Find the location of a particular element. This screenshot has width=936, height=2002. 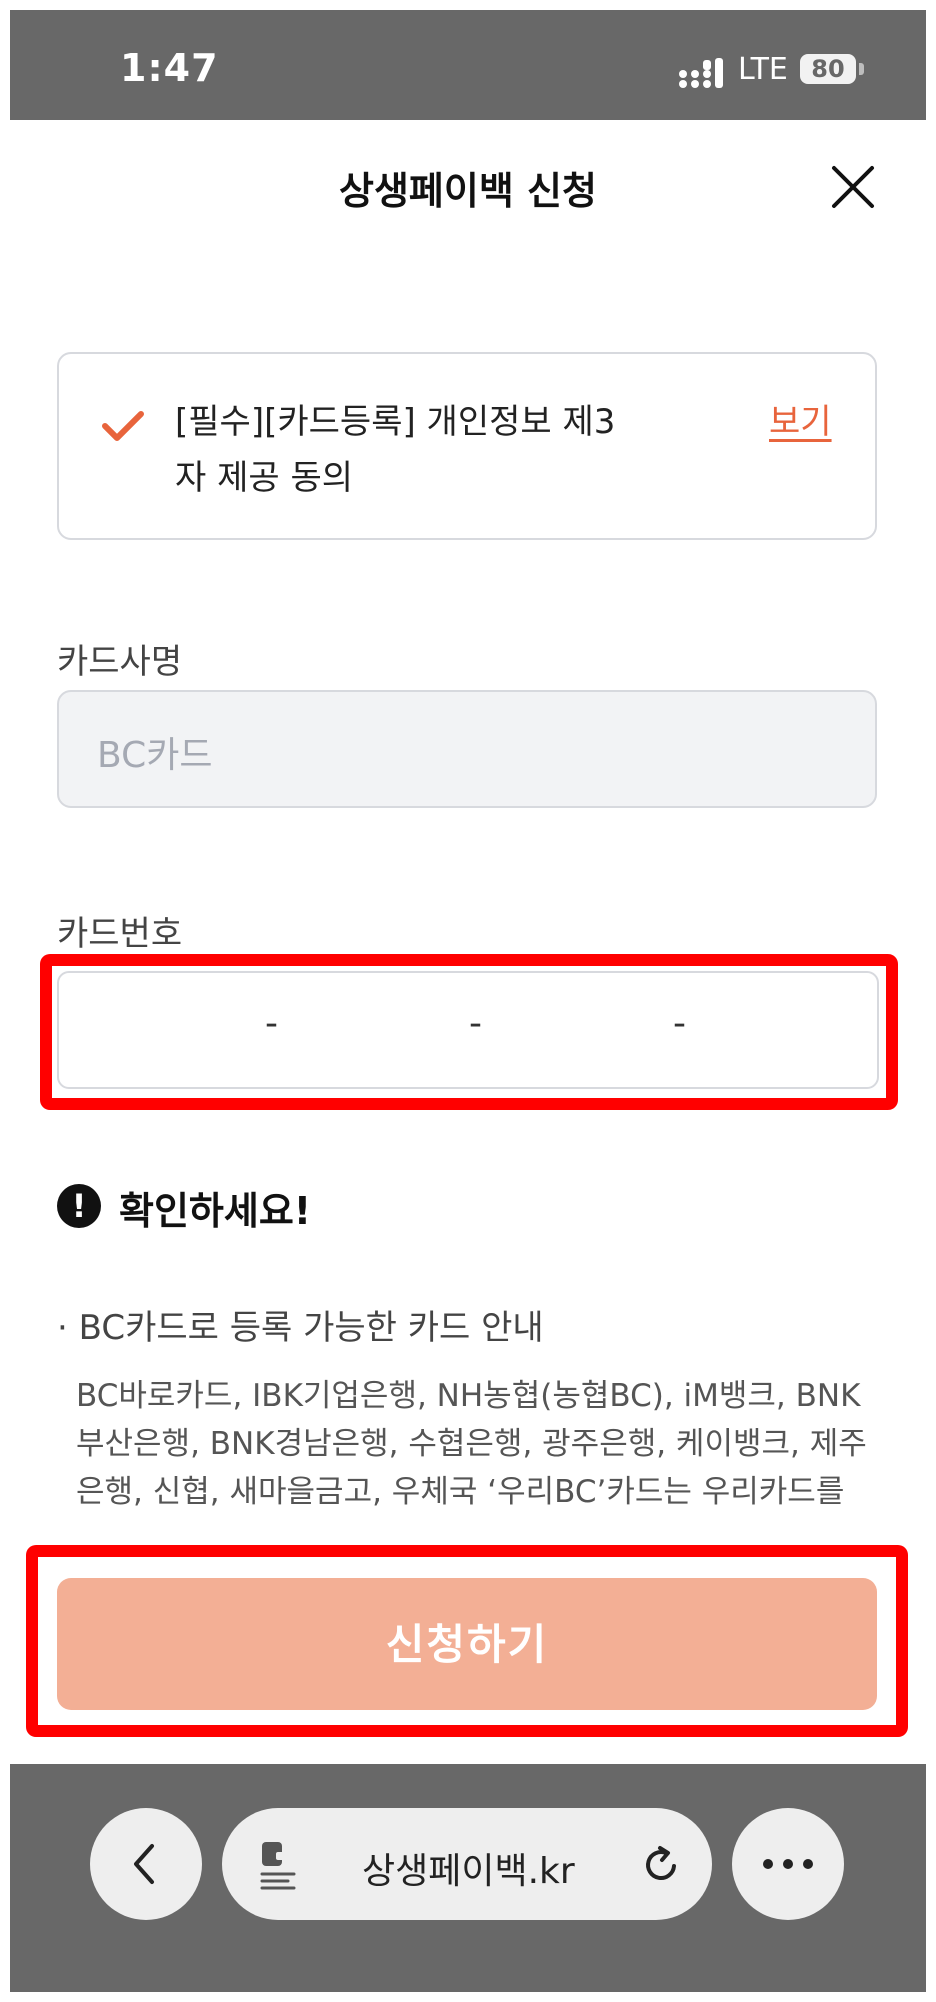

notice-title: 확인하세요! is located at coordinates (215, 1211).